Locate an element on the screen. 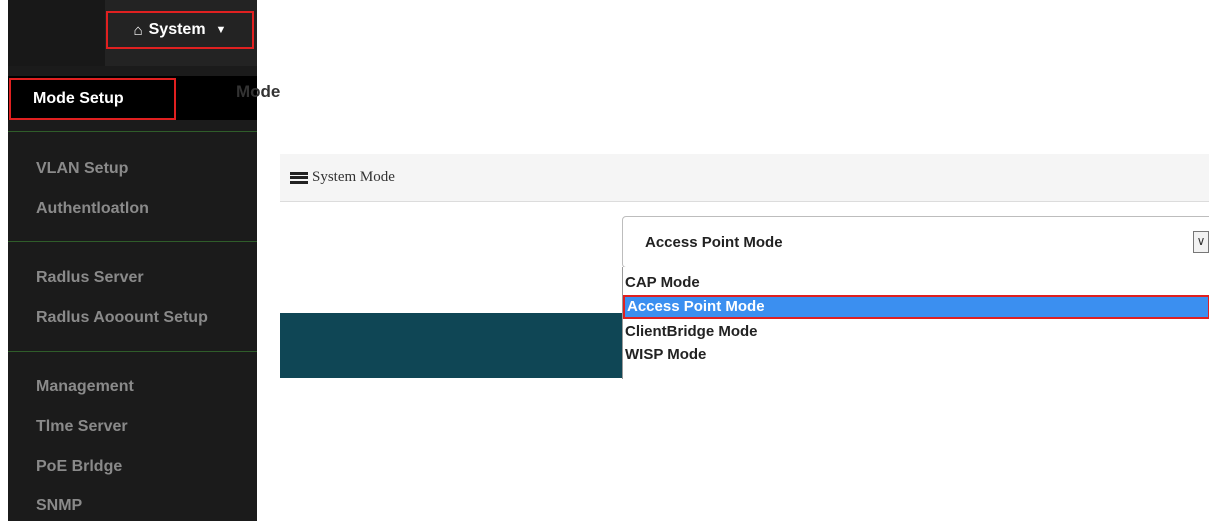  system-menu-toggle: ⌂ System ▼ is located at coordinates (180, 30).